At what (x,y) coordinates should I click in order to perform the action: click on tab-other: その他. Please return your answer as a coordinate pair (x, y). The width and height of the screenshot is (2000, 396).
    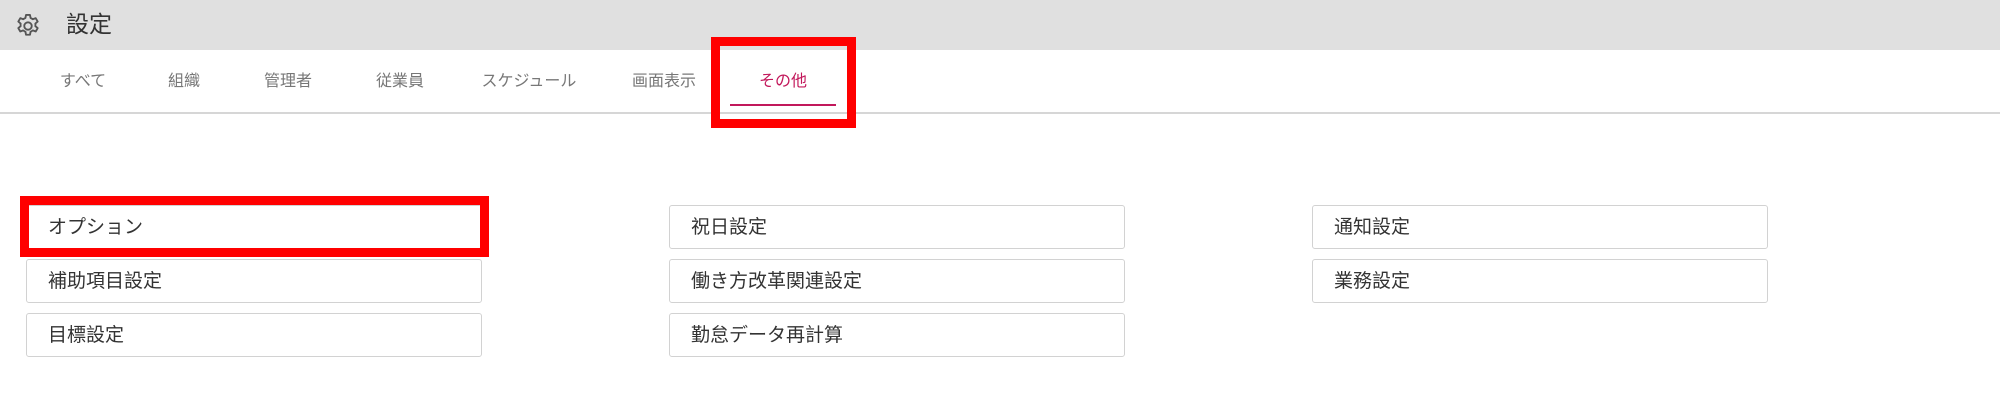
    Looking at the image, I should click on (783, 81).